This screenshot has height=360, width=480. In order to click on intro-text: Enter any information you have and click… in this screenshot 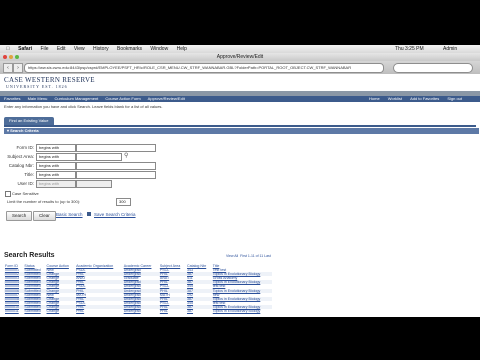, I will do `click(83, 106)`.